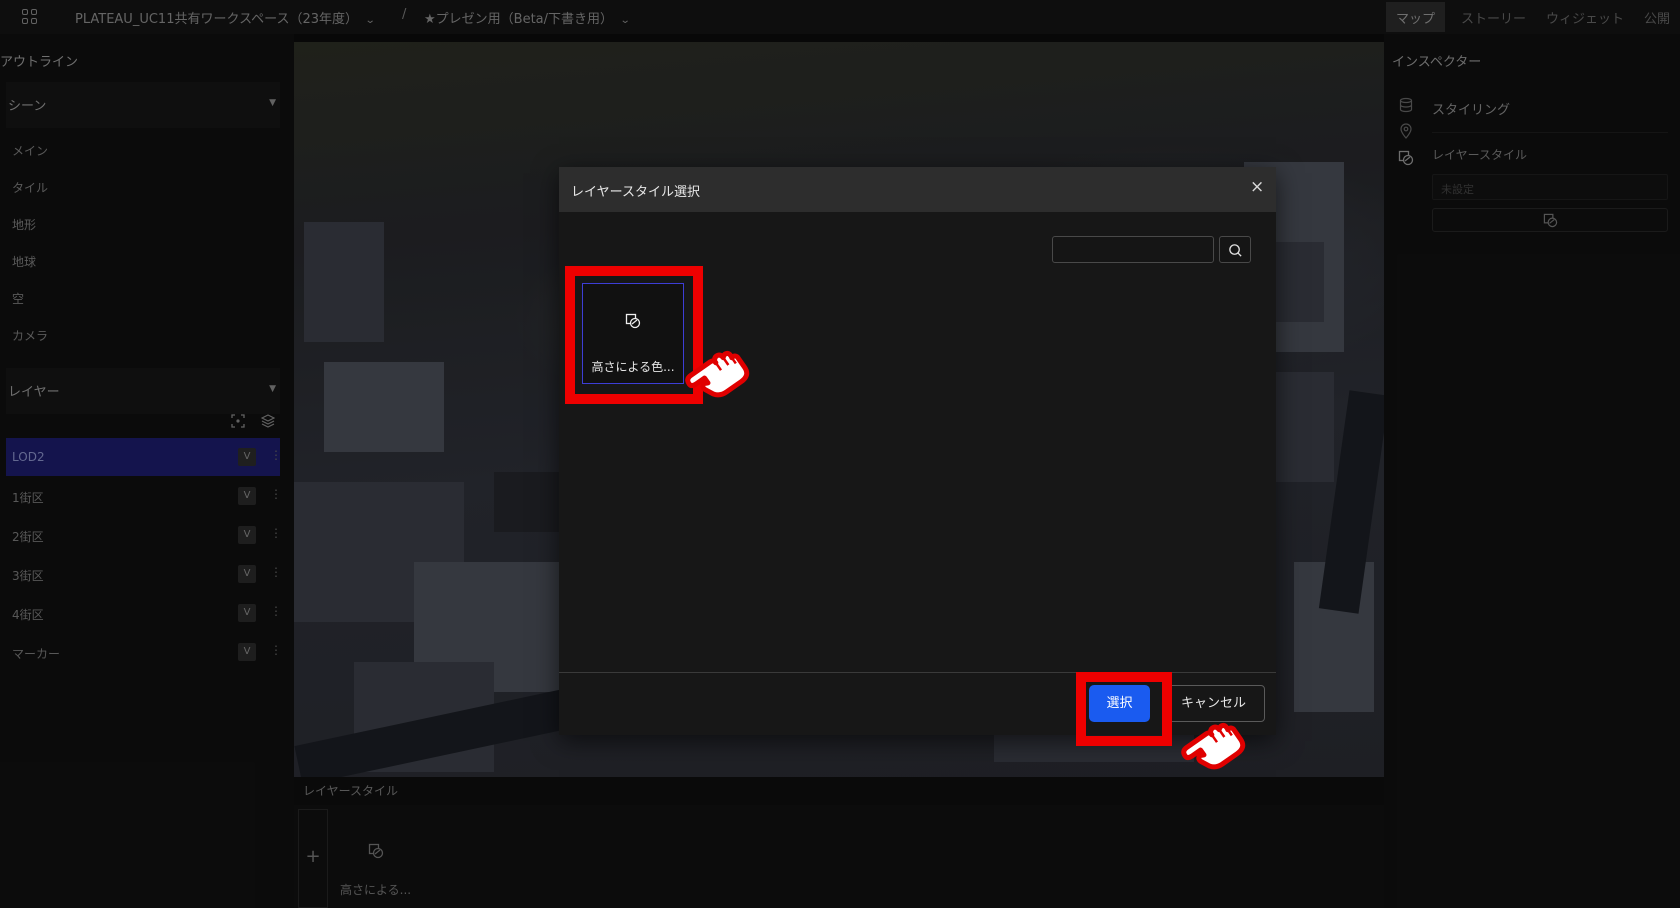 The width and height of the screenshot is (1680, 908). I want to click on search-input, so click(1133, 249).